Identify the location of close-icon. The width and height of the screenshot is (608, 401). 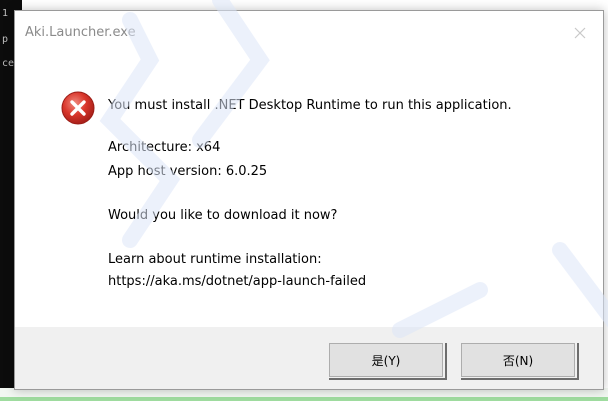
(580, 33).